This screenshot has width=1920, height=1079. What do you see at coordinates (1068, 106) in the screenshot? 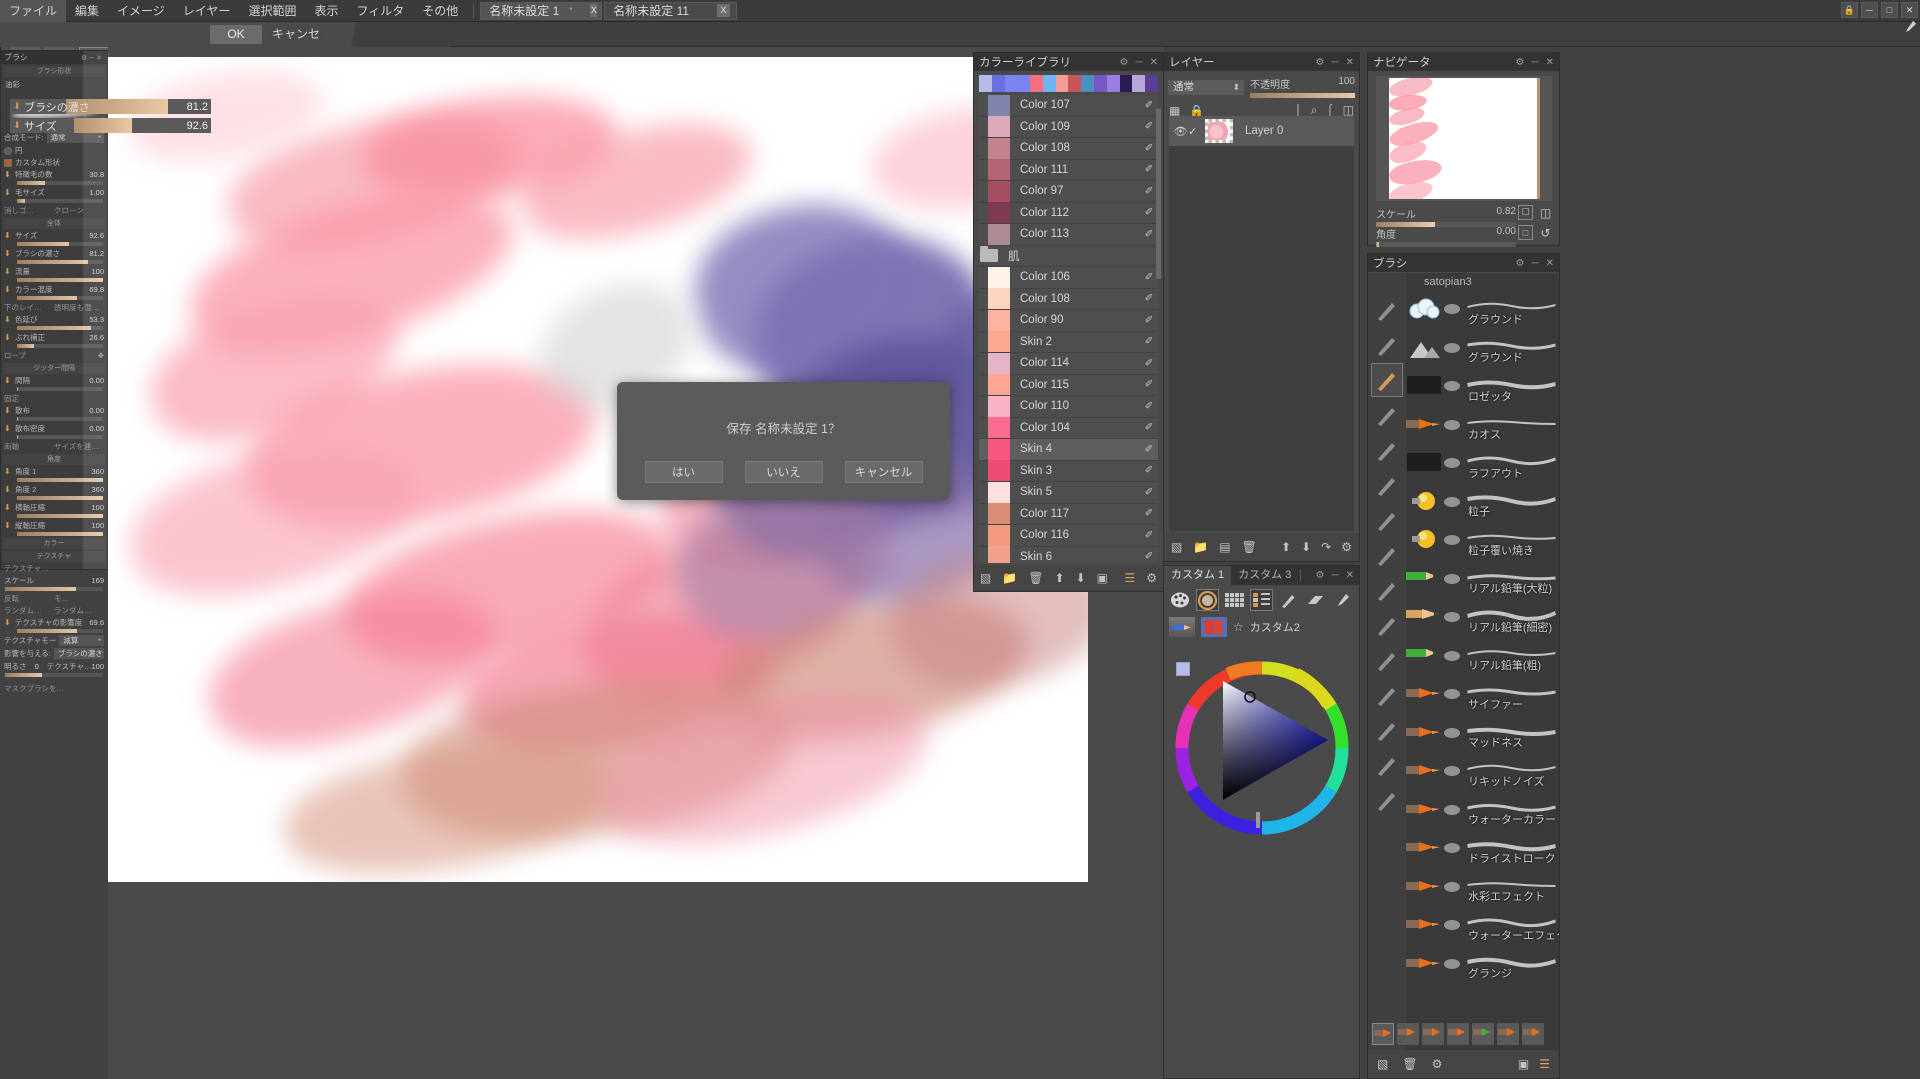
I see `color-row: Color 107 ✐` at bounding box center [1068, 106].